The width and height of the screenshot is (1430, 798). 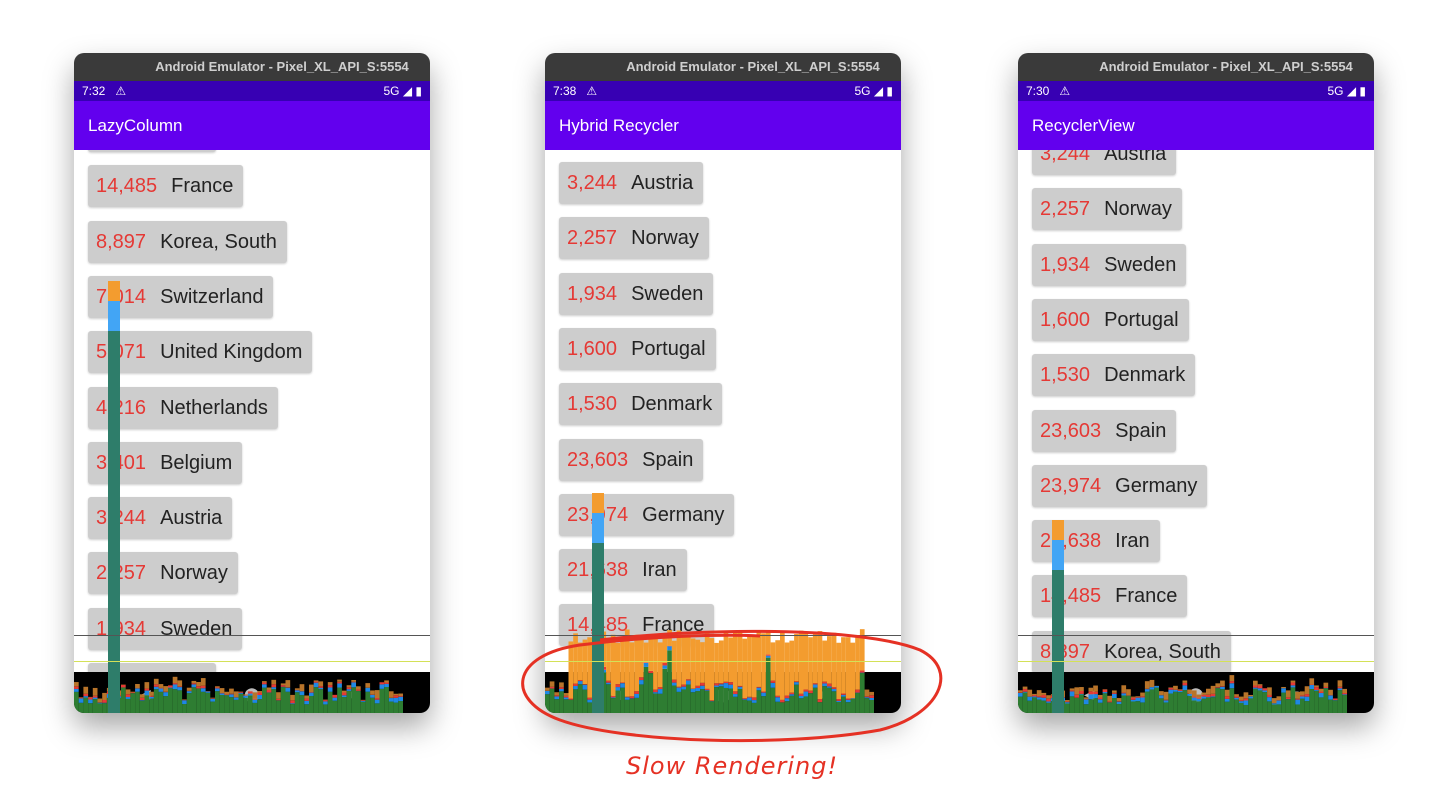 What do you see at coordinates (732, 766) in the screenshot?
I see `slow-rendering-annotation: Slow Rendering!` at bounding box center [732, 766].